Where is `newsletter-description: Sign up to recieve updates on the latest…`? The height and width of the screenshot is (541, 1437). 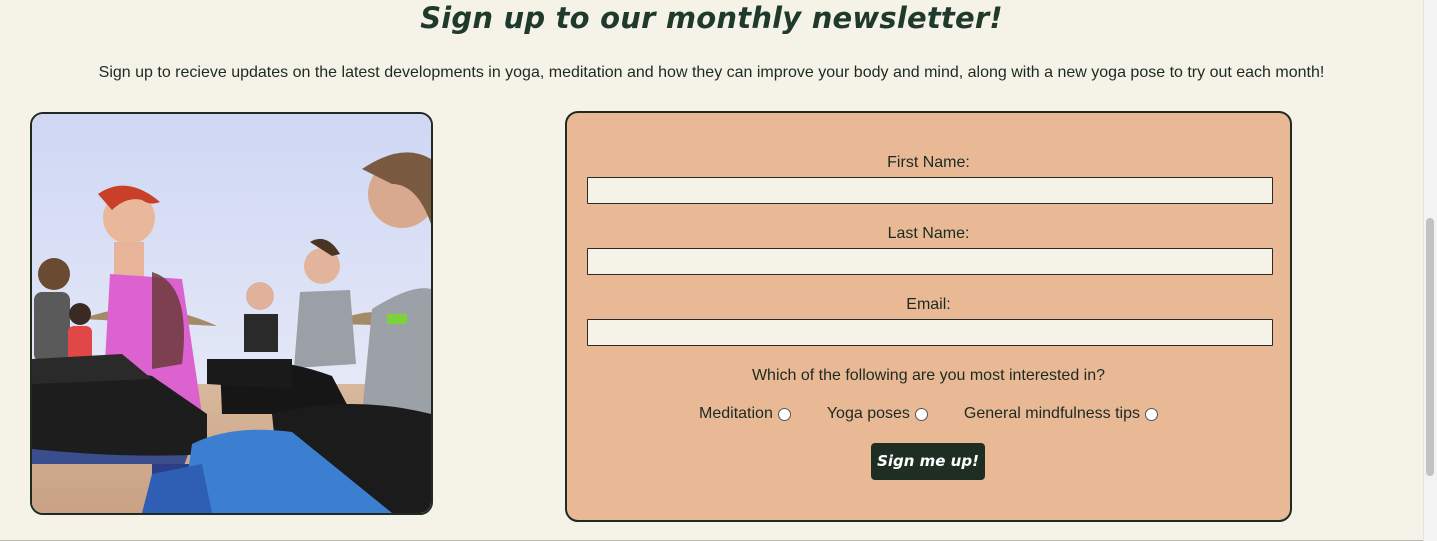 newsletter-description: Sign up to recieve updates on the latest… is located at coordinates (711, 72).